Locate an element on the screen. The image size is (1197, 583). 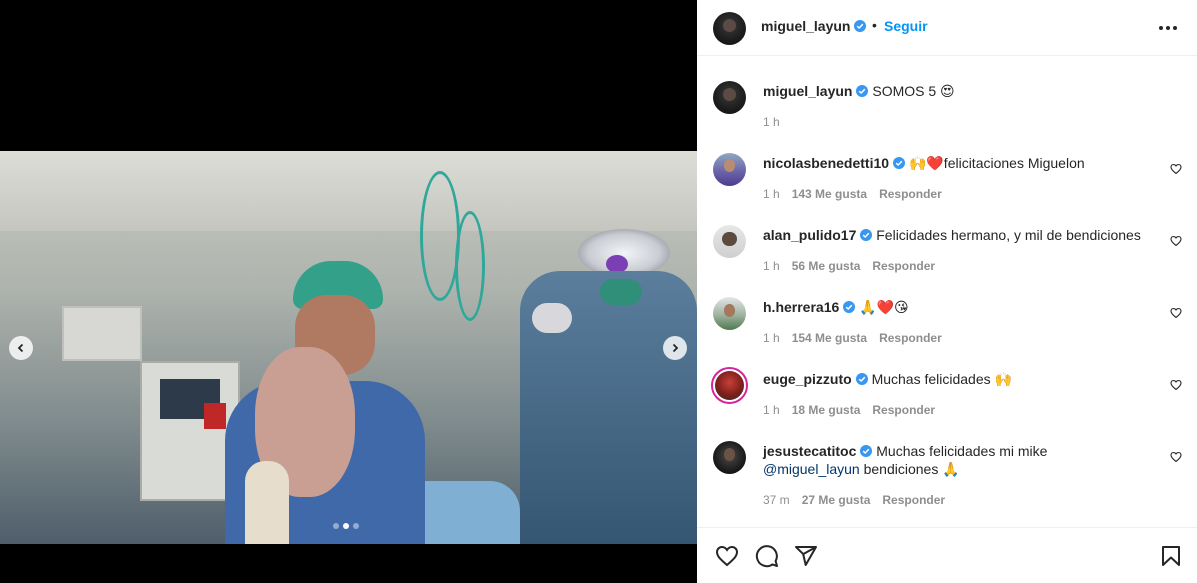
photo-surgeon-with-baby is located at coordinates (315, 402).